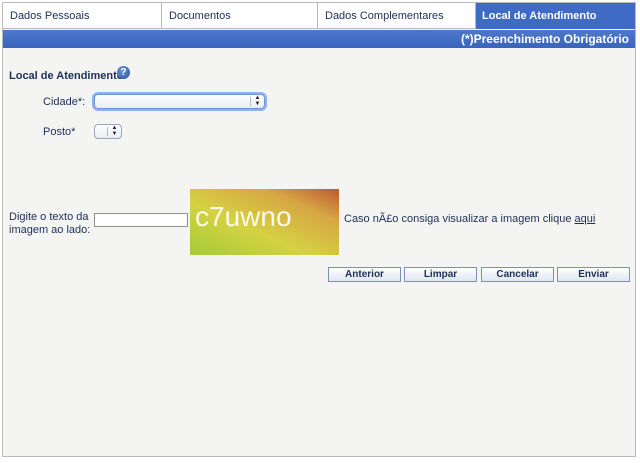  Describe the element at coordinates (243, 216) in the screenshot. I see `captcha-text: c7uwno` at that location.